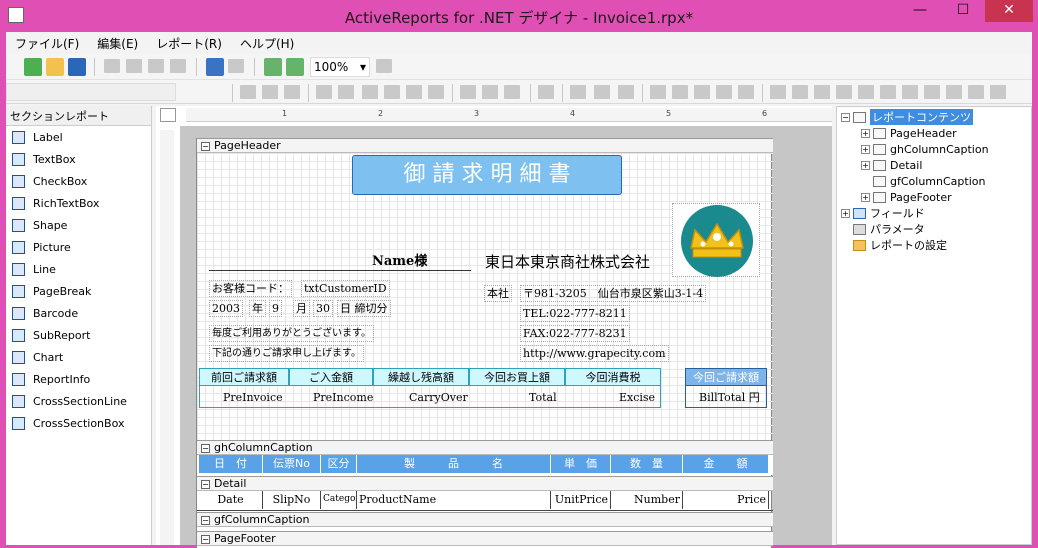 This screenshot has height=548, width=1038. What do you see at coordinates (900, 245) in the screenshot?
I see `tree-report-settings: レポートの設定` at bounding box center [900, 245].